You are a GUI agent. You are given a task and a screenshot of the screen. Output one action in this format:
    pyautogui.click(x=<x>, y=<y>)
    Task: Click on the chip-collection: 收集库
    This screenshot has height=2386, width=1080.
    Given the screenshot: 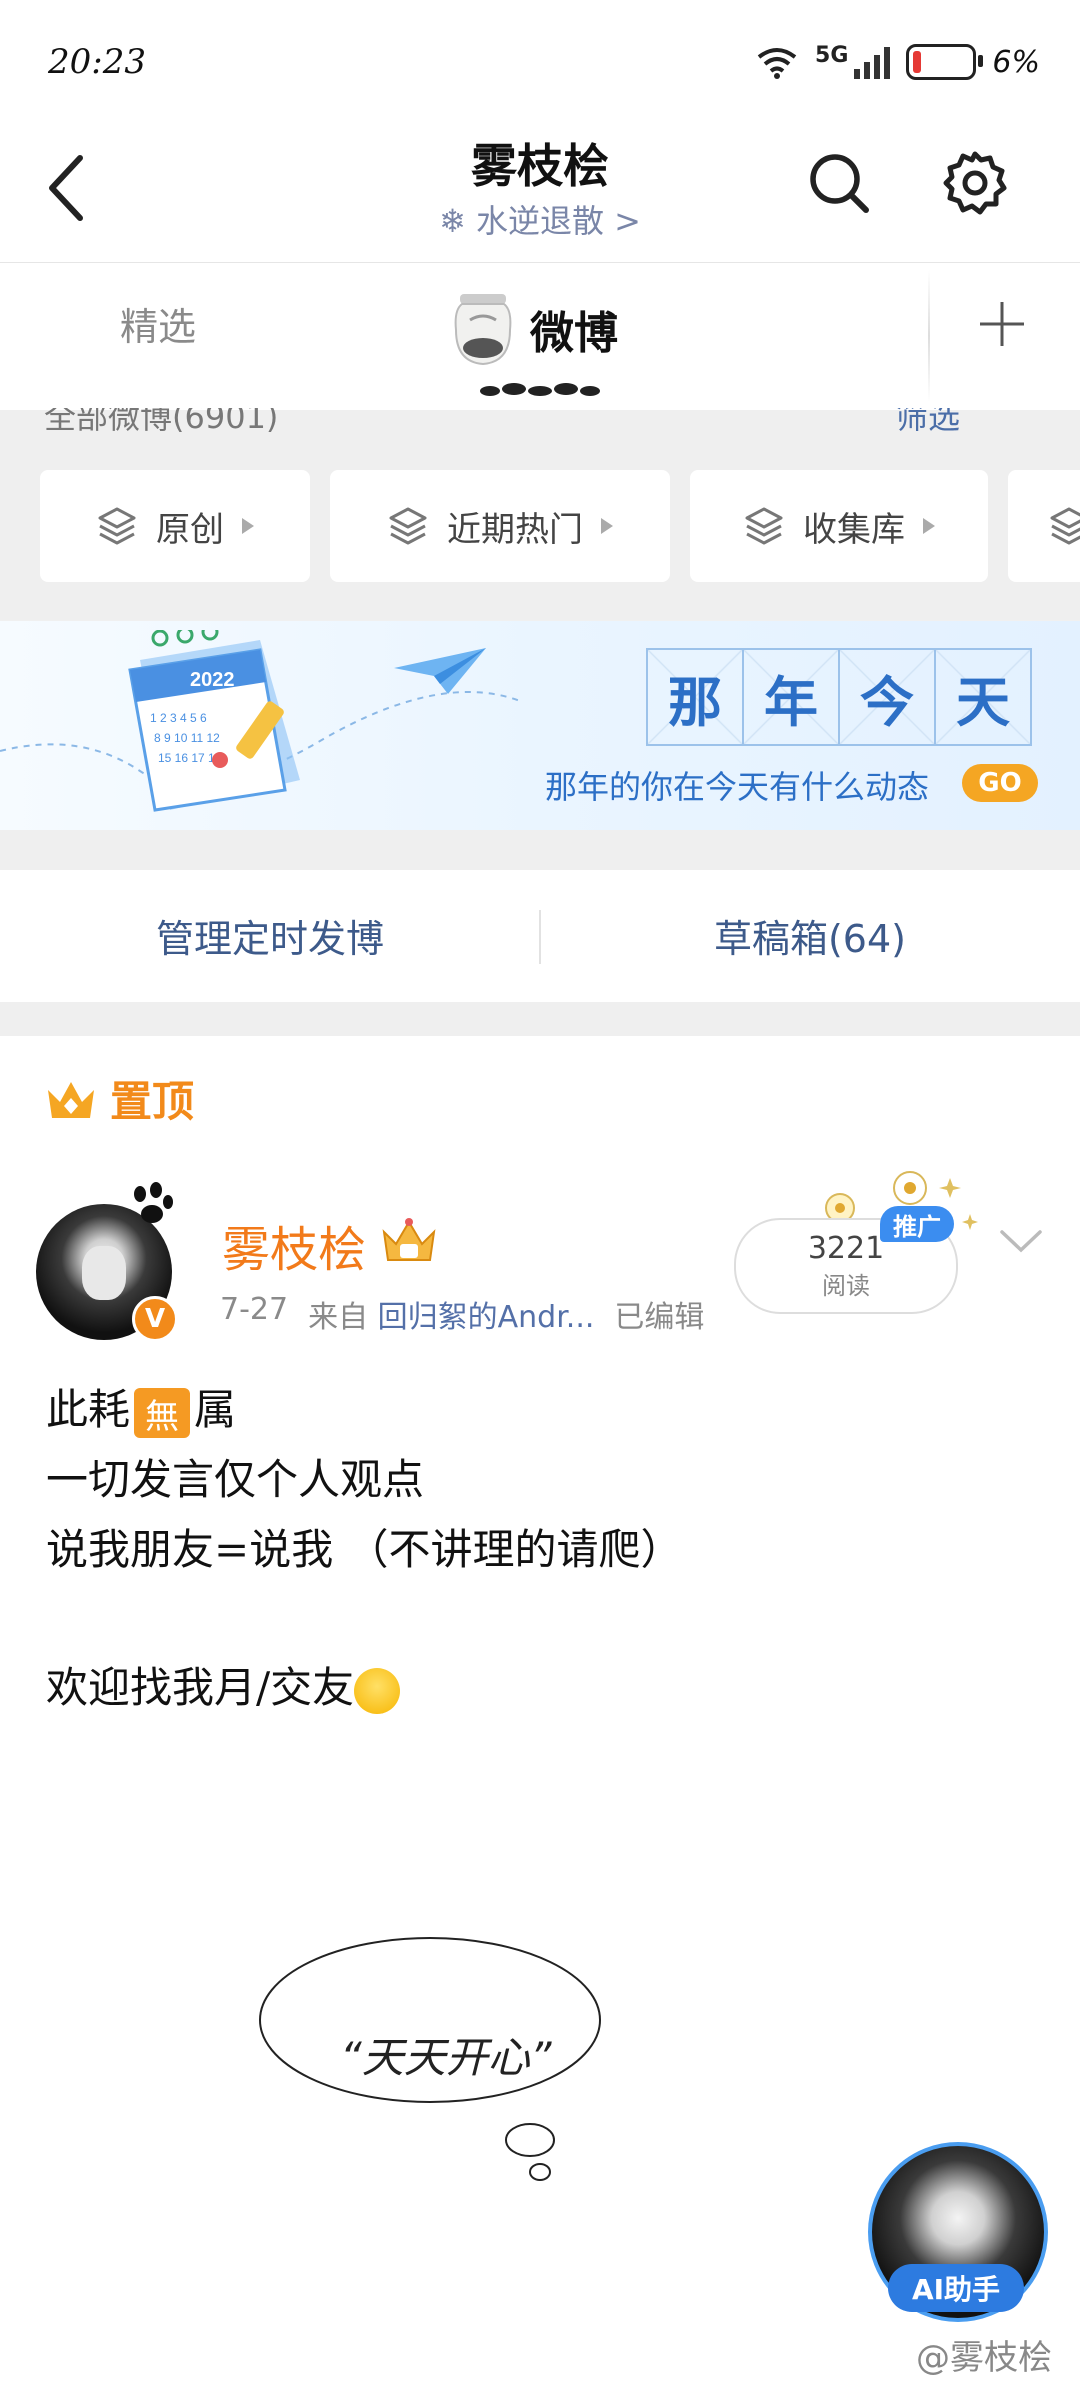 What is the action you would take?
    pyautogui.click(x=839, y=526)
    